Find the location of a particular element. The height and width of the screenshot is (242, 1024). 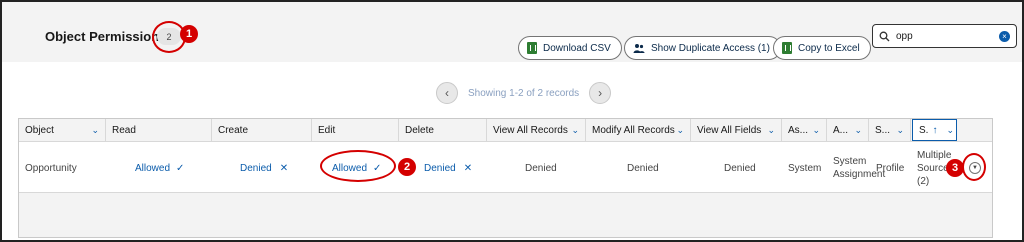

annotation-badge-3: 3 is located at coordinates (955, 168).